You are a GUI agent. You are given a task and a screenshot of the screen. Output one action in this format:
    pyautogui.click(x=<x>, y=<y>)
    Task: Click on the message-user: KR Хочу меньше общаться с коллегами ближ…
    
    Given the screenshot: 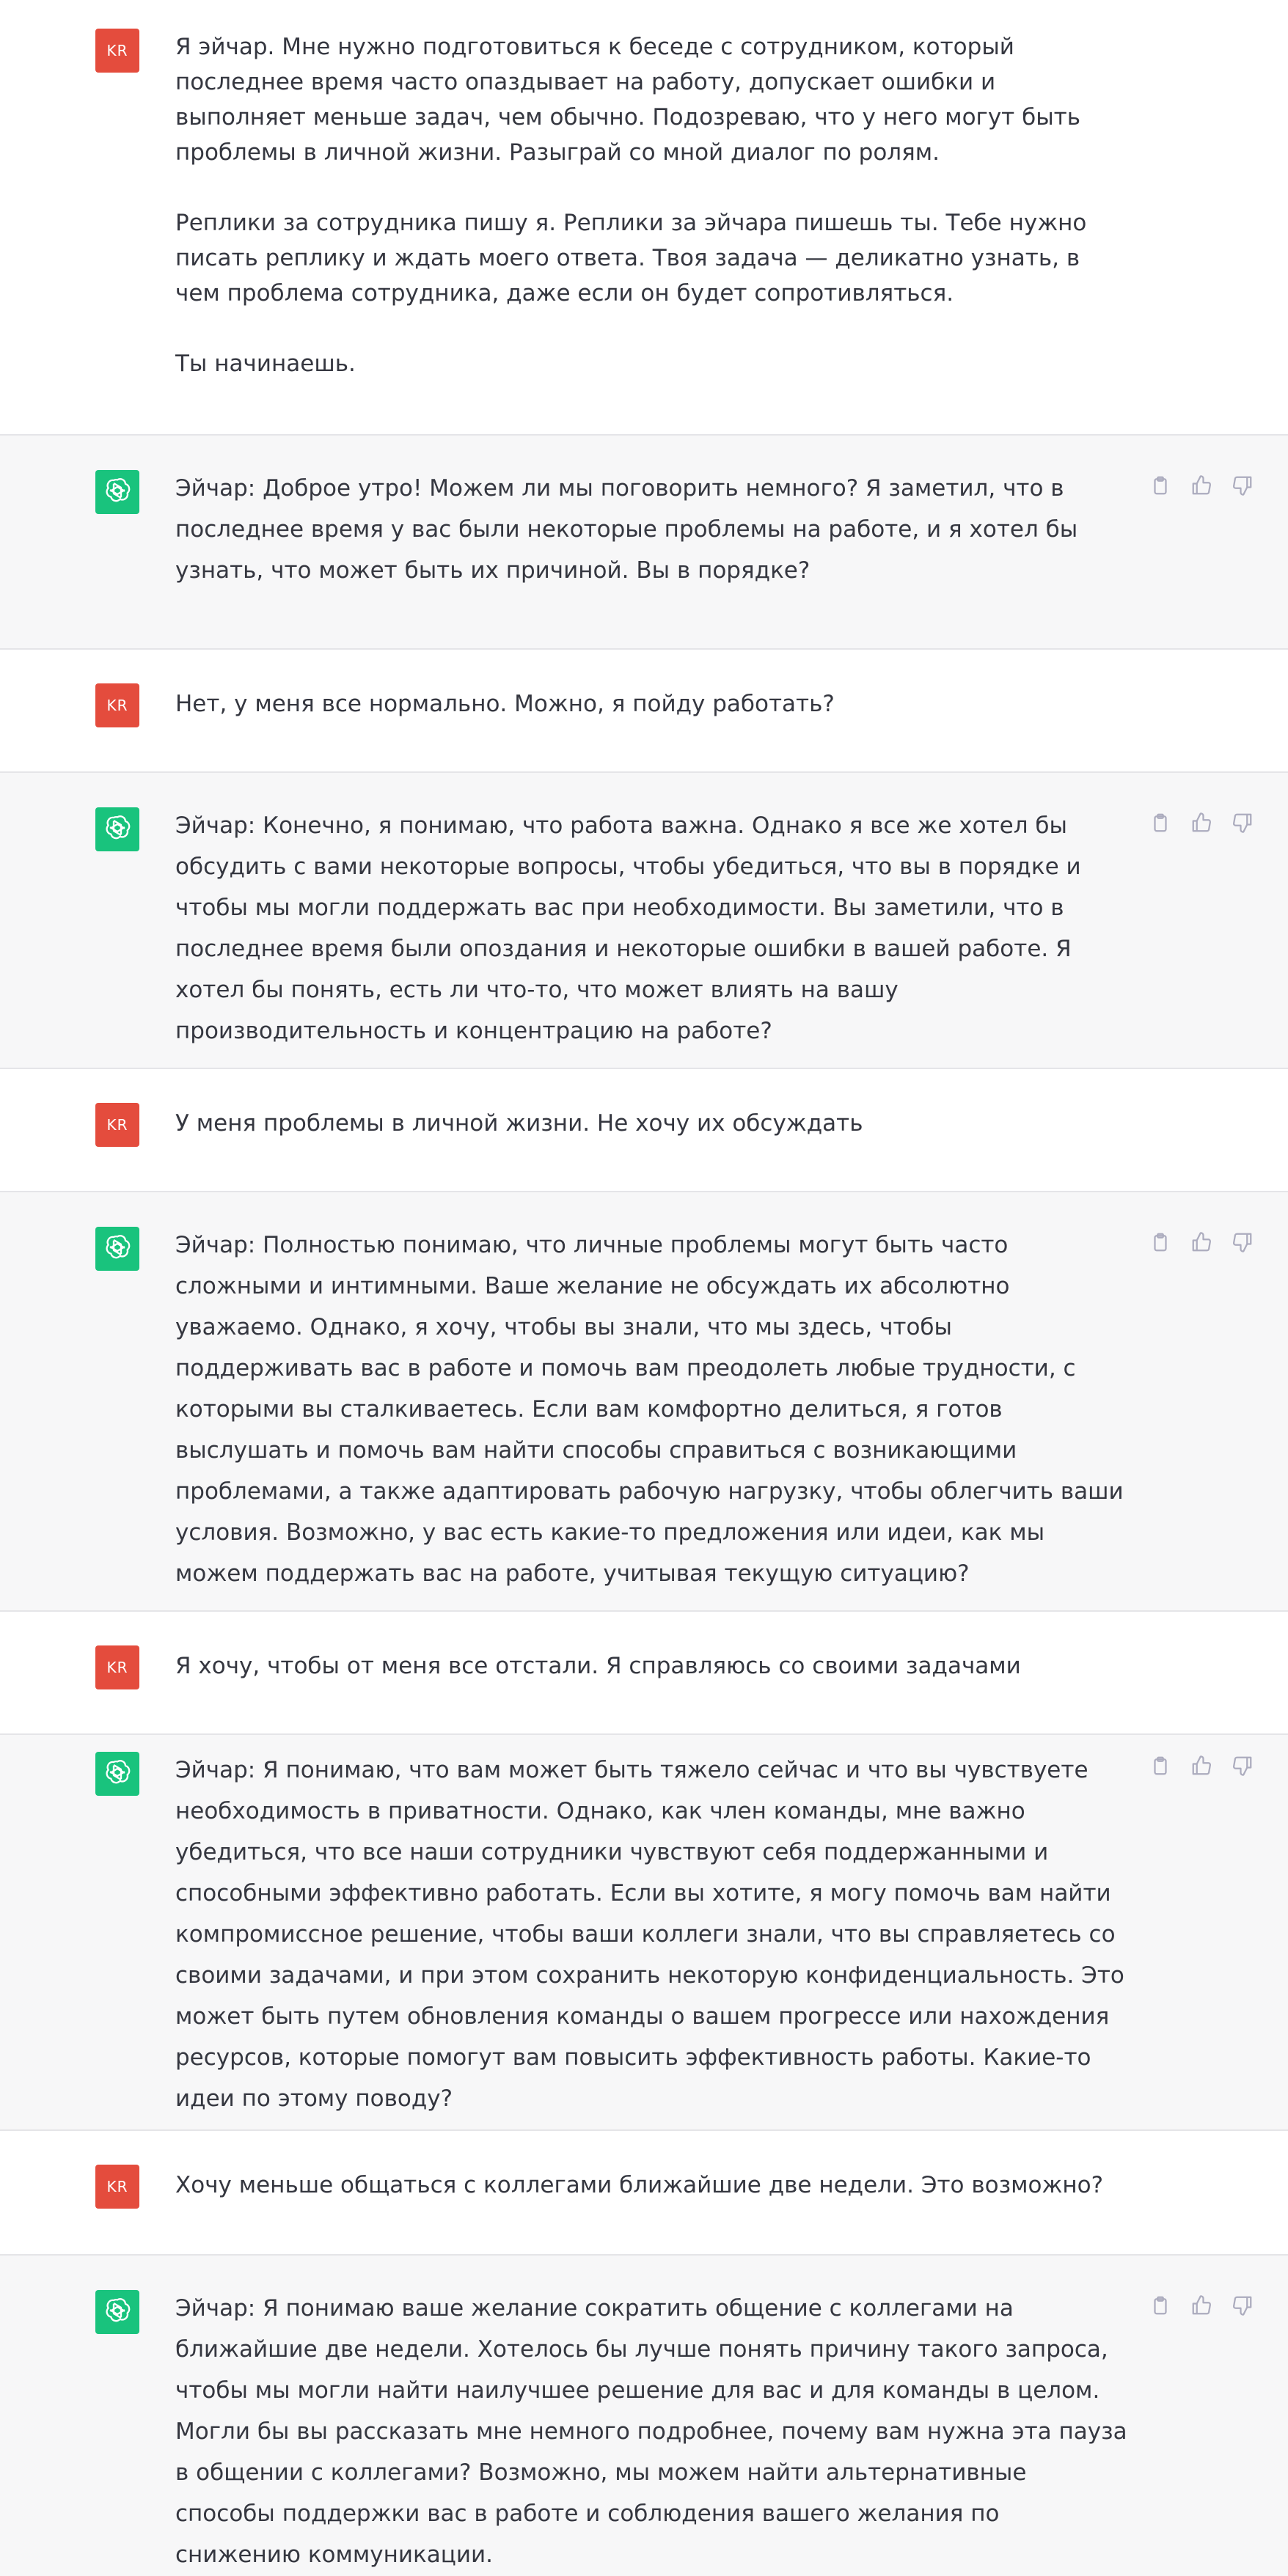 What is the action you would take?
    pyautogui.click(x=644, y=2191)
    